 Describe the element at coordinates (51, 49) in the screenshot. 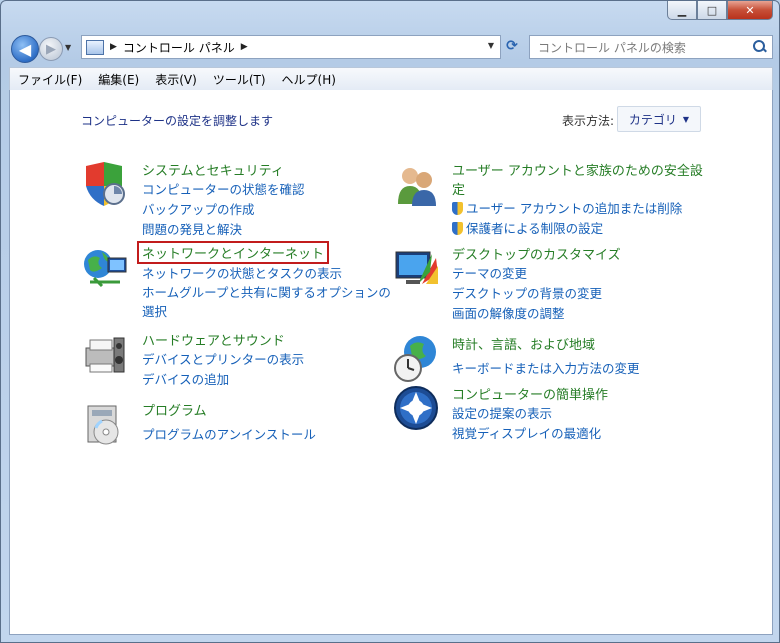

I see `forward-button: ▶` at that location.